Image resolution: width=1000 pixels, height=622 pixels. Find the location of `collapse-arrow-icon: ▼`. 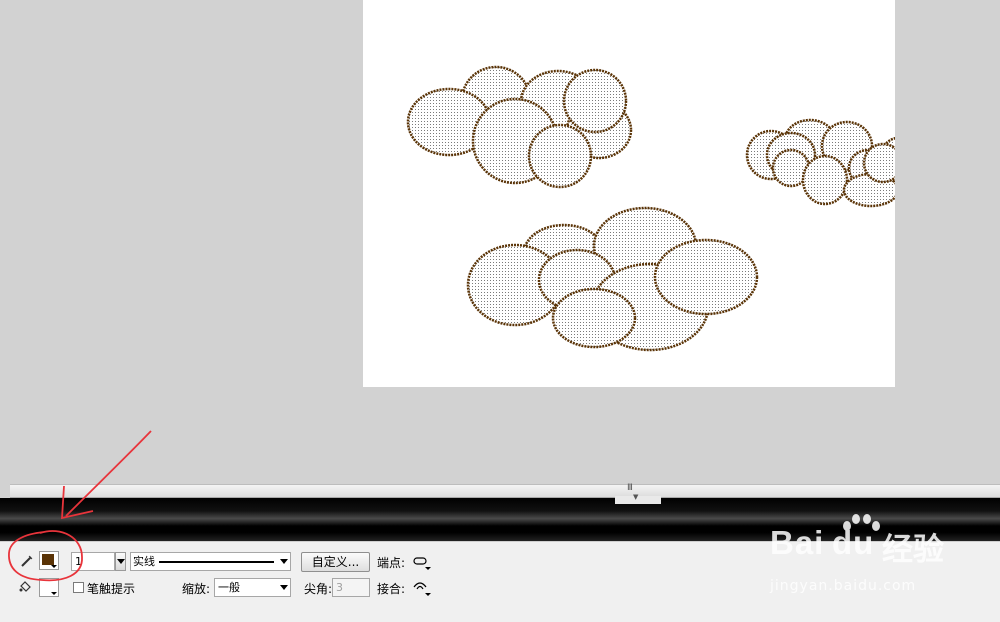

collapse-arrow-icon: ▼ is located at coordinates (636, 497).